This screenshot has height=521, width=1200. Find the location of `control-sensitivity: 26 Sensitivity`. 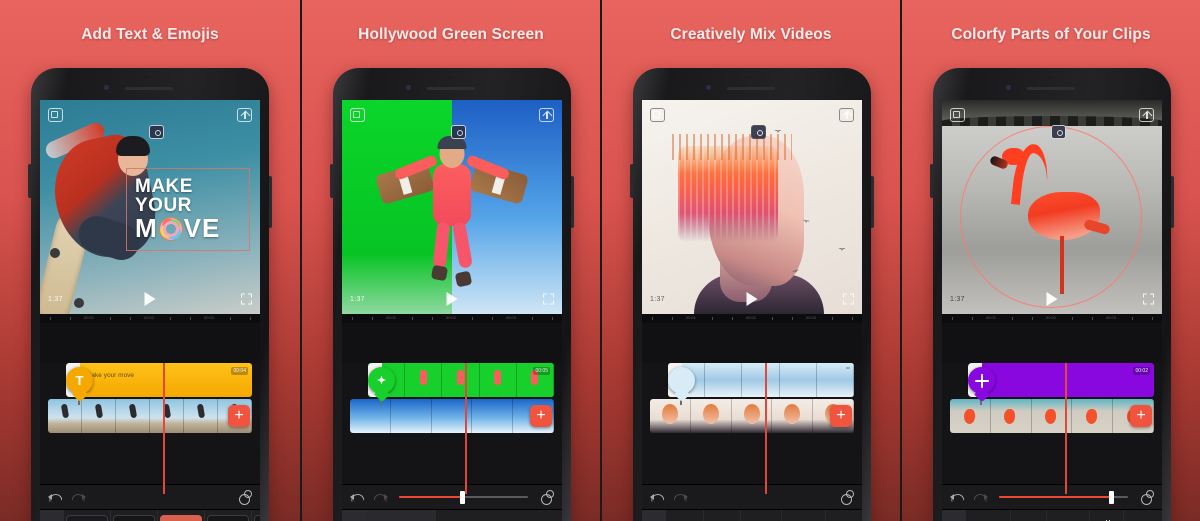

control-sensitivity: 26 Sensitivity is located at coordinates (988, 515).